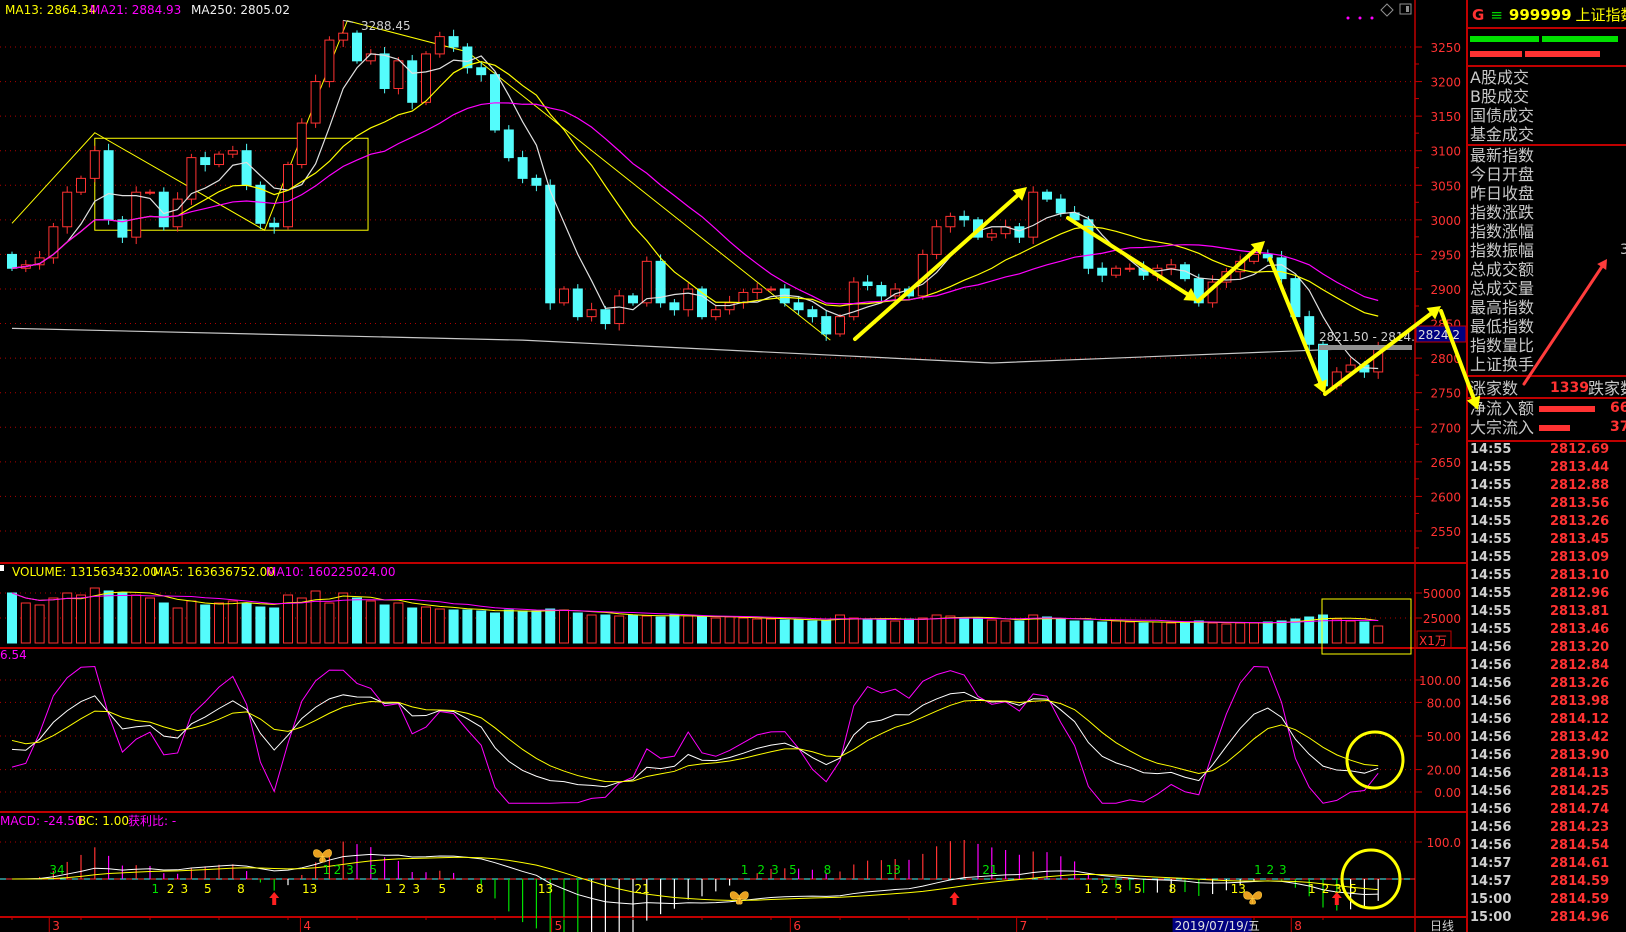 The width and height of the screenshot is (1626, 932). I want to click on count-mark: 13, so click(309, 889).